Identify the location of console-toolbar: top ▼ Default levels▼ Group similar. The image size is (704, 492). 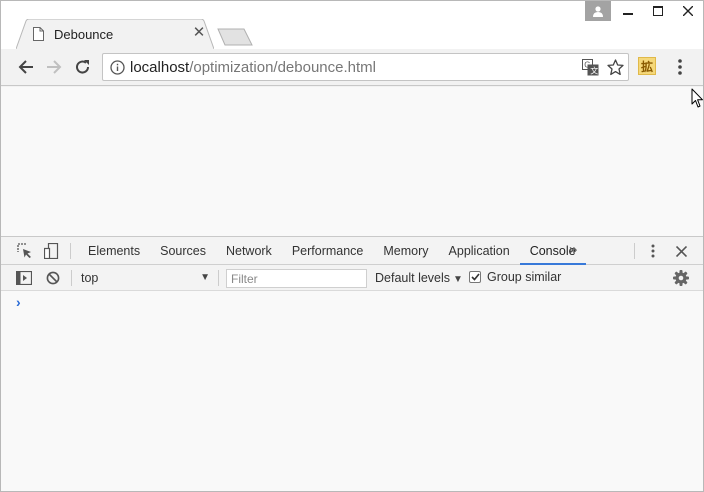
(352, 278).